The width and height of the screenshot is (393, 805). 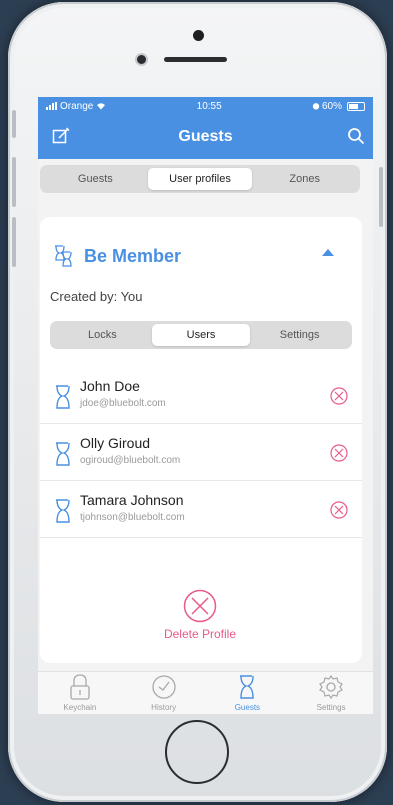 What do you see at coordinates (201, 256) in the screenshot?
I see `profile-header: Be Member` at bounding box center [201, 256].